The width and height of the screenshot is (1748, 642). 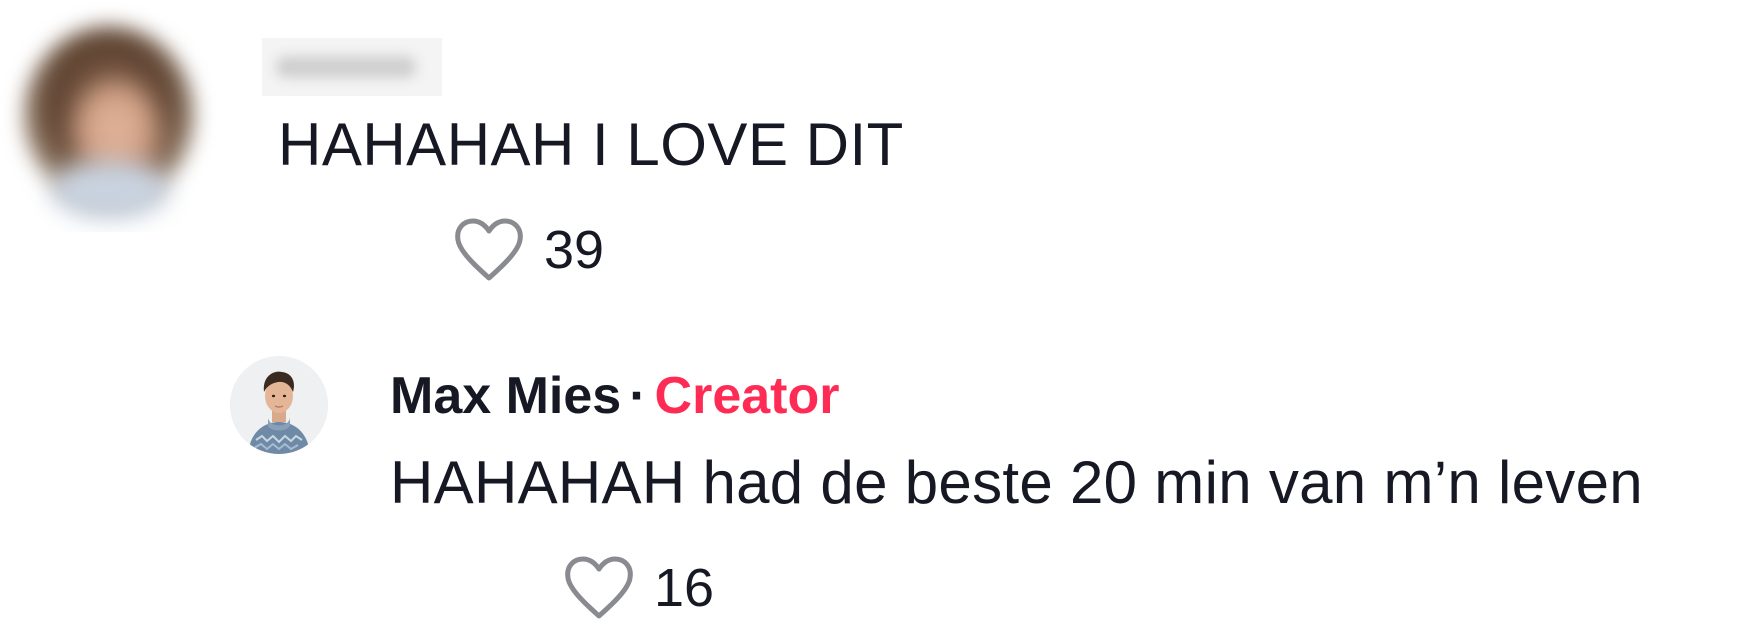 What do you see at coordinates (110, 190) in the screenshot?
I see `avatar-shirt` at bounding box center [110, 190].